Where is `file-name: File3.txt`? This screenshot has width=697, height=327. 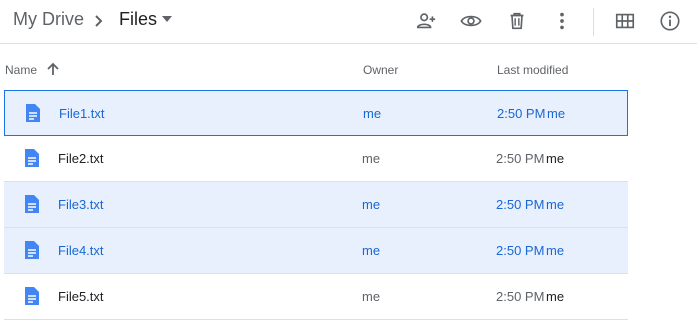
file-name: File3.txt is located at coordinates (81, 204).